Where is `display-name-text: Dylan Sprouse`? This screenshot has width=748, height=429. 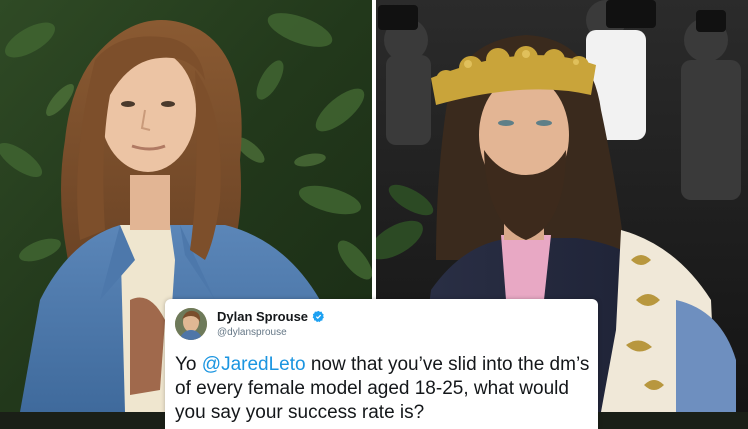
display-name-text: Dylan Sprouse is located at coordinates (262, 316).